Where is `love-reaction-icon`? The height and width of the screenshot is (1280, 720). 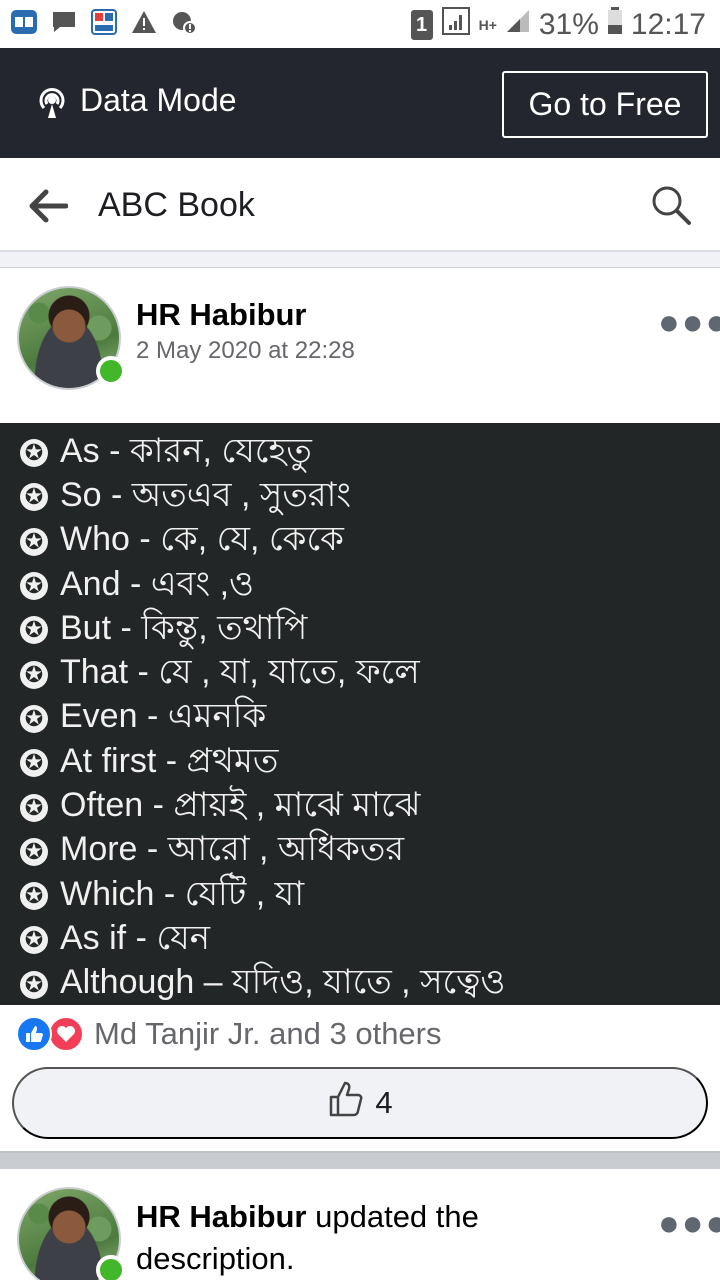
love-reaction-icon is located at coordinates (66, 1034).